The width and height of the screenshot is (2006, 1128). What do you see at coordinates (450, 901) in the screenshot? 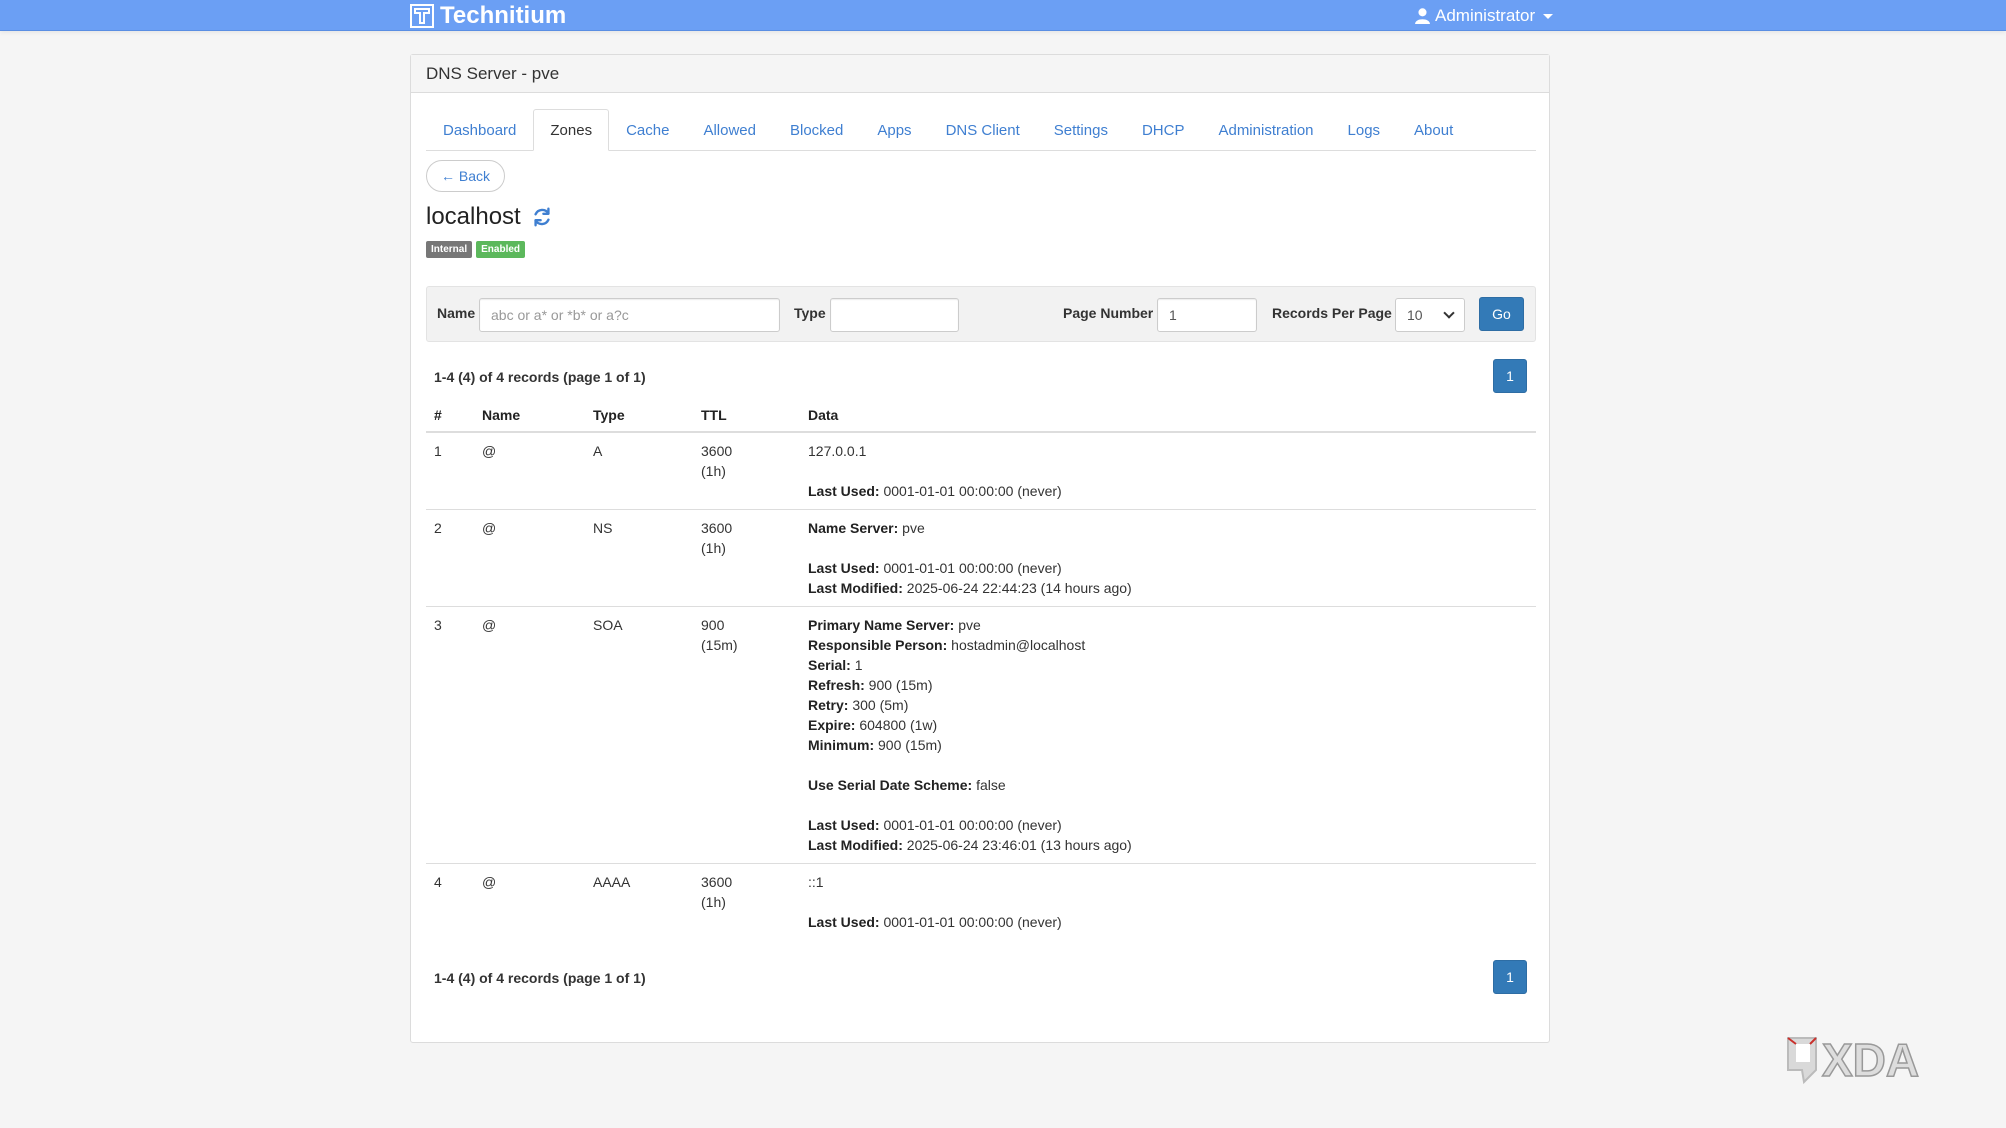
I see `record-number: 4` at bounding box center [450, 901].